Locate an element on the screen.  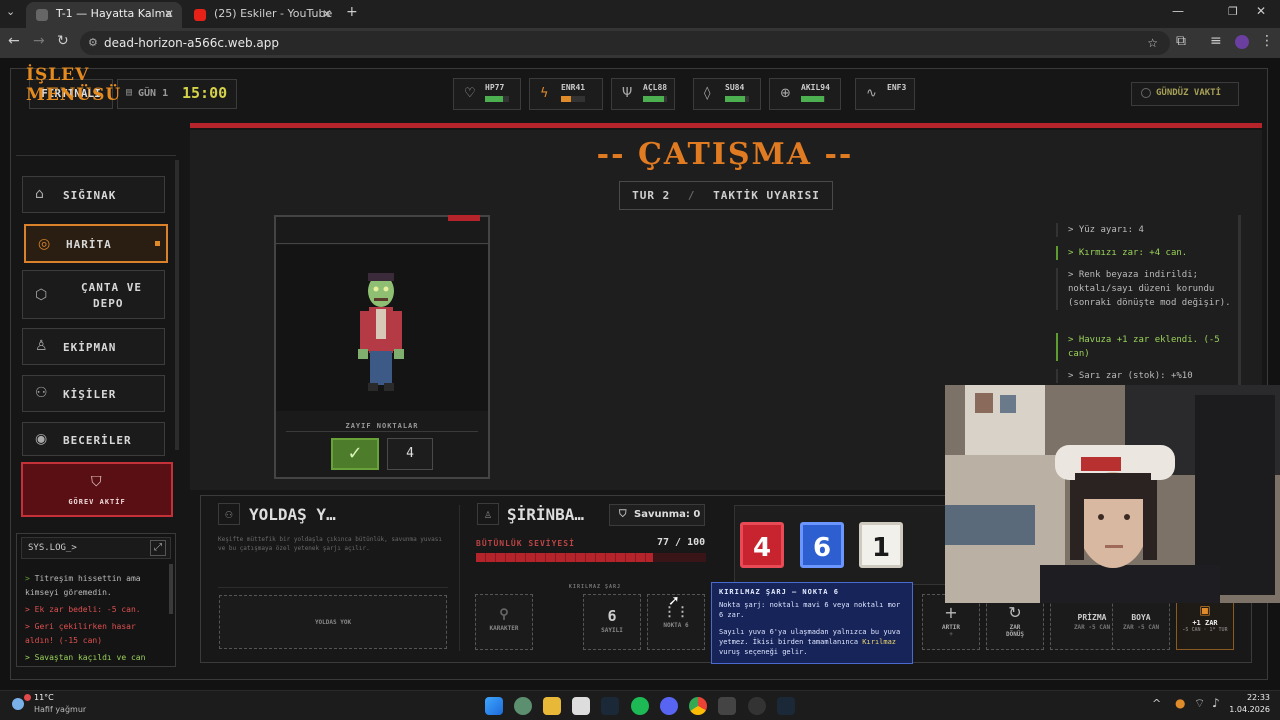
media-icon: ≡ is located at coordinates (1216, 41).